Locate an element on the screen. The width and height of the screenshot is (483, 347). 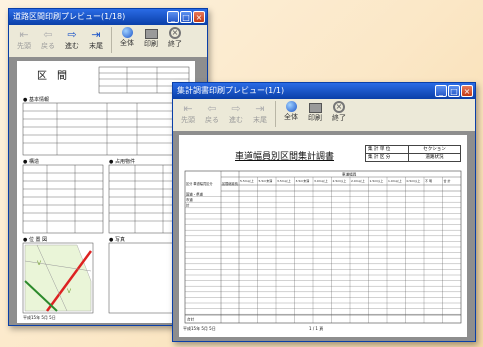
row-label: 国道・県道 is located at coordinates (195, 194).